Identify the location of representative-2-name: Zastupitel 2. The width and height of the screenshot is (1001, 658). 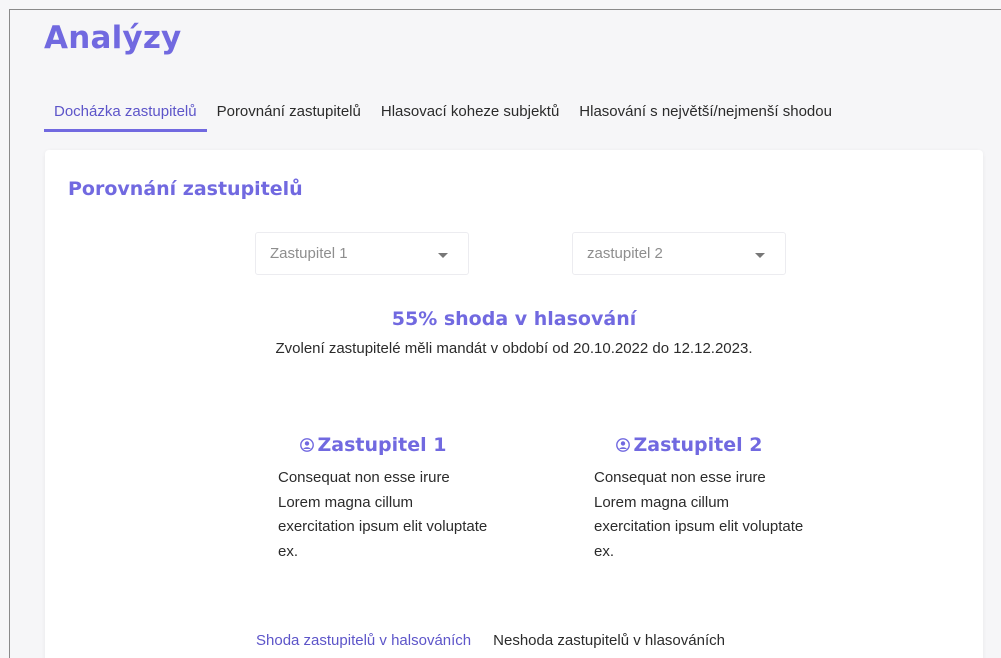
(689, 445).